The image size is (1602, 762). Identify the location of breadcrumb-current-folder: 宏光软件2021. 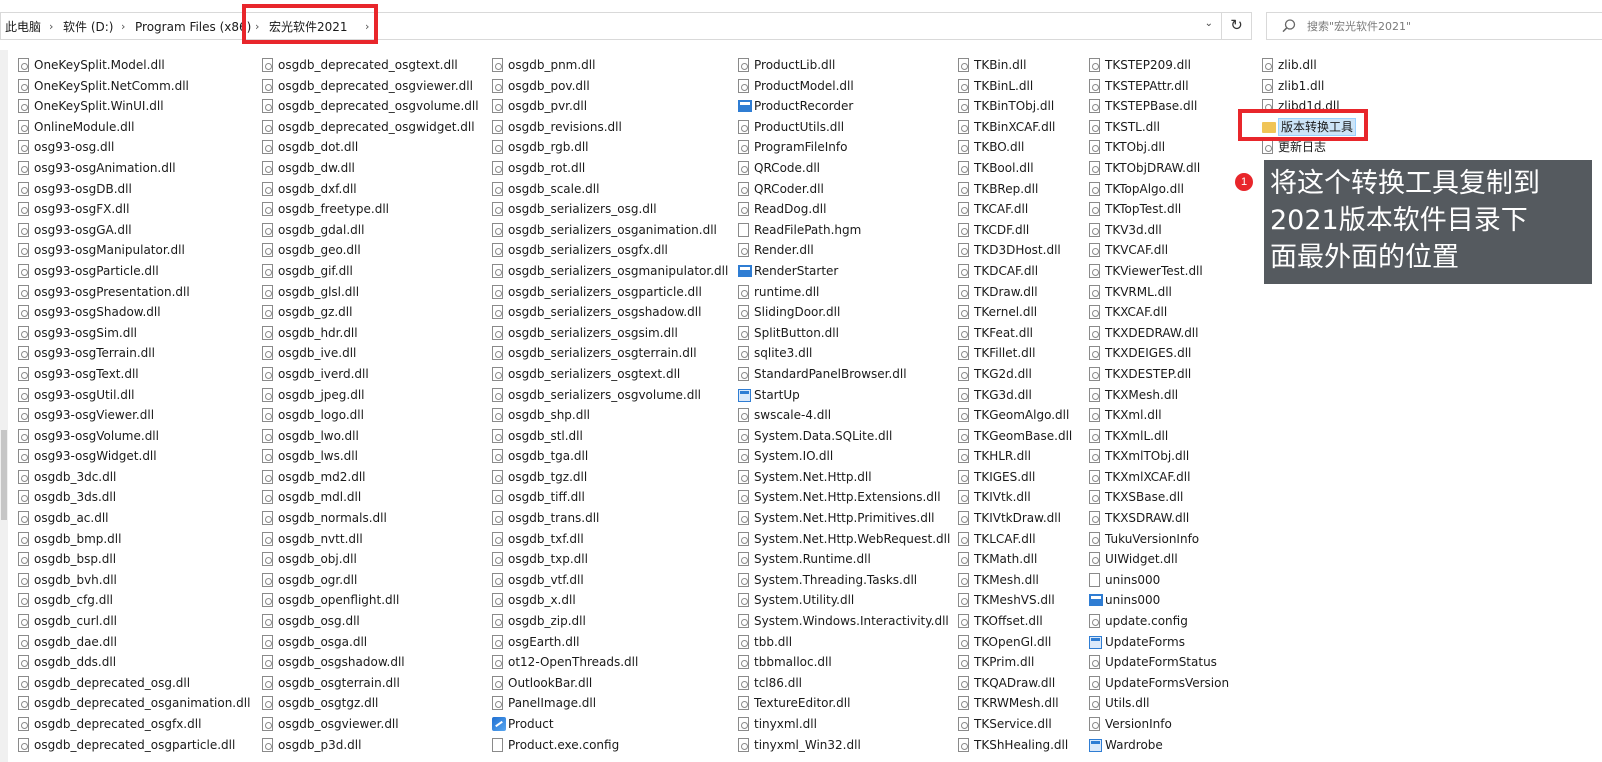
(308, 27).